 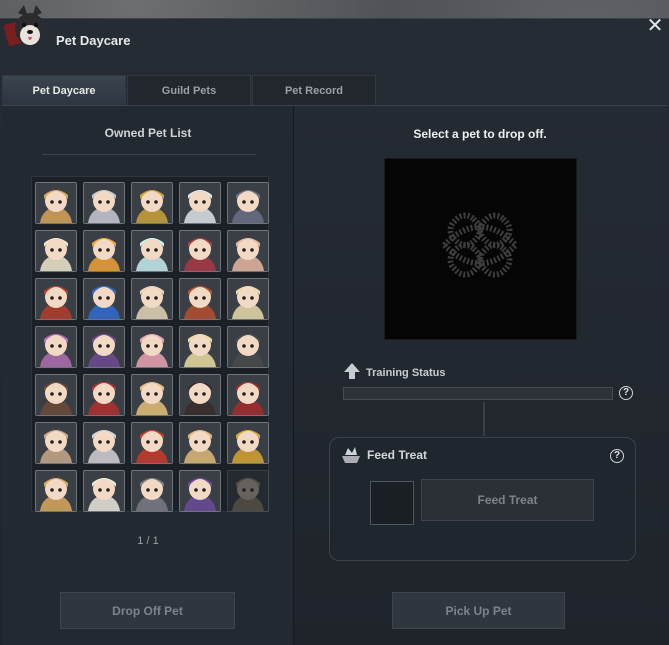 What do you see at coordinates (481, 245) in the screenshot?
I see `celtic-knot-emblem-icon` at bounding box center [481, 245].